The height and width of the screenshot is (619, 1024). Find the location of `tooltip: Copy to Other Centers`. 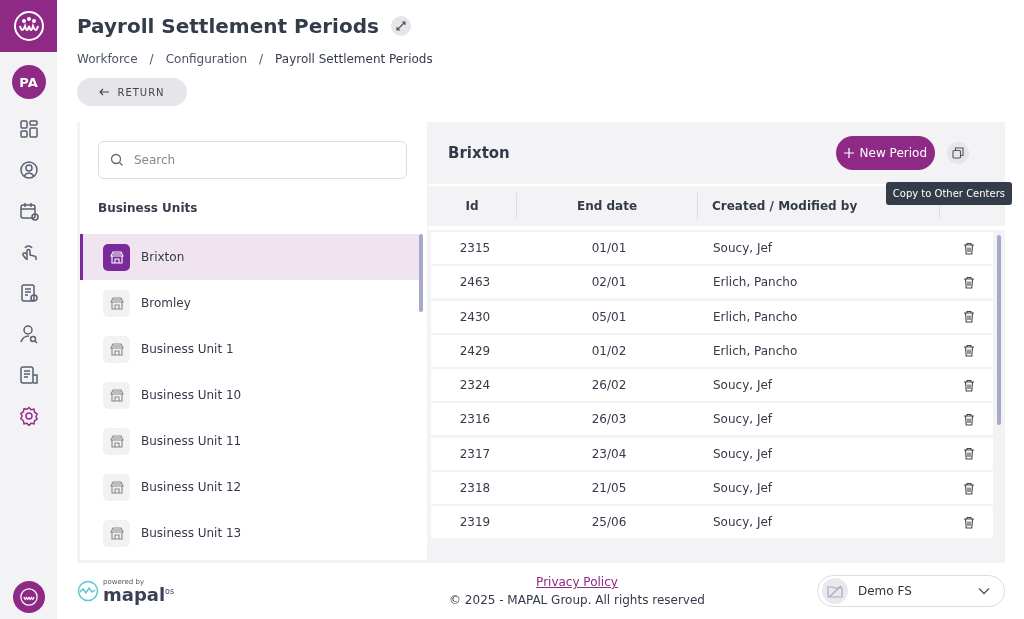

tooltip: Copy to Other Centers is located at coordinates (948, 193).